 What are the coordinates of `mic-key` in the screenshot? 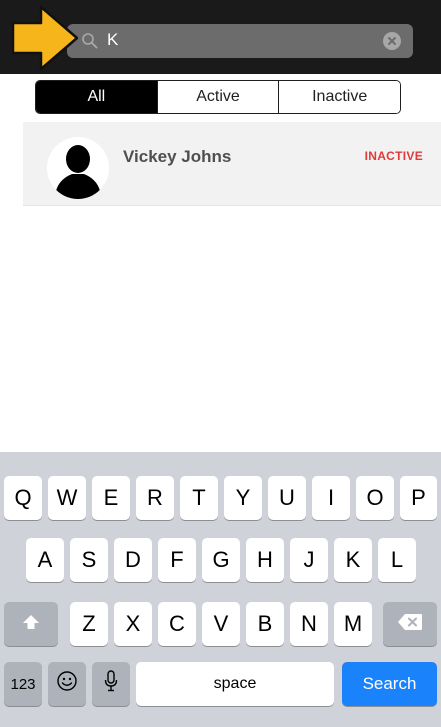 It's located at (111, 684).